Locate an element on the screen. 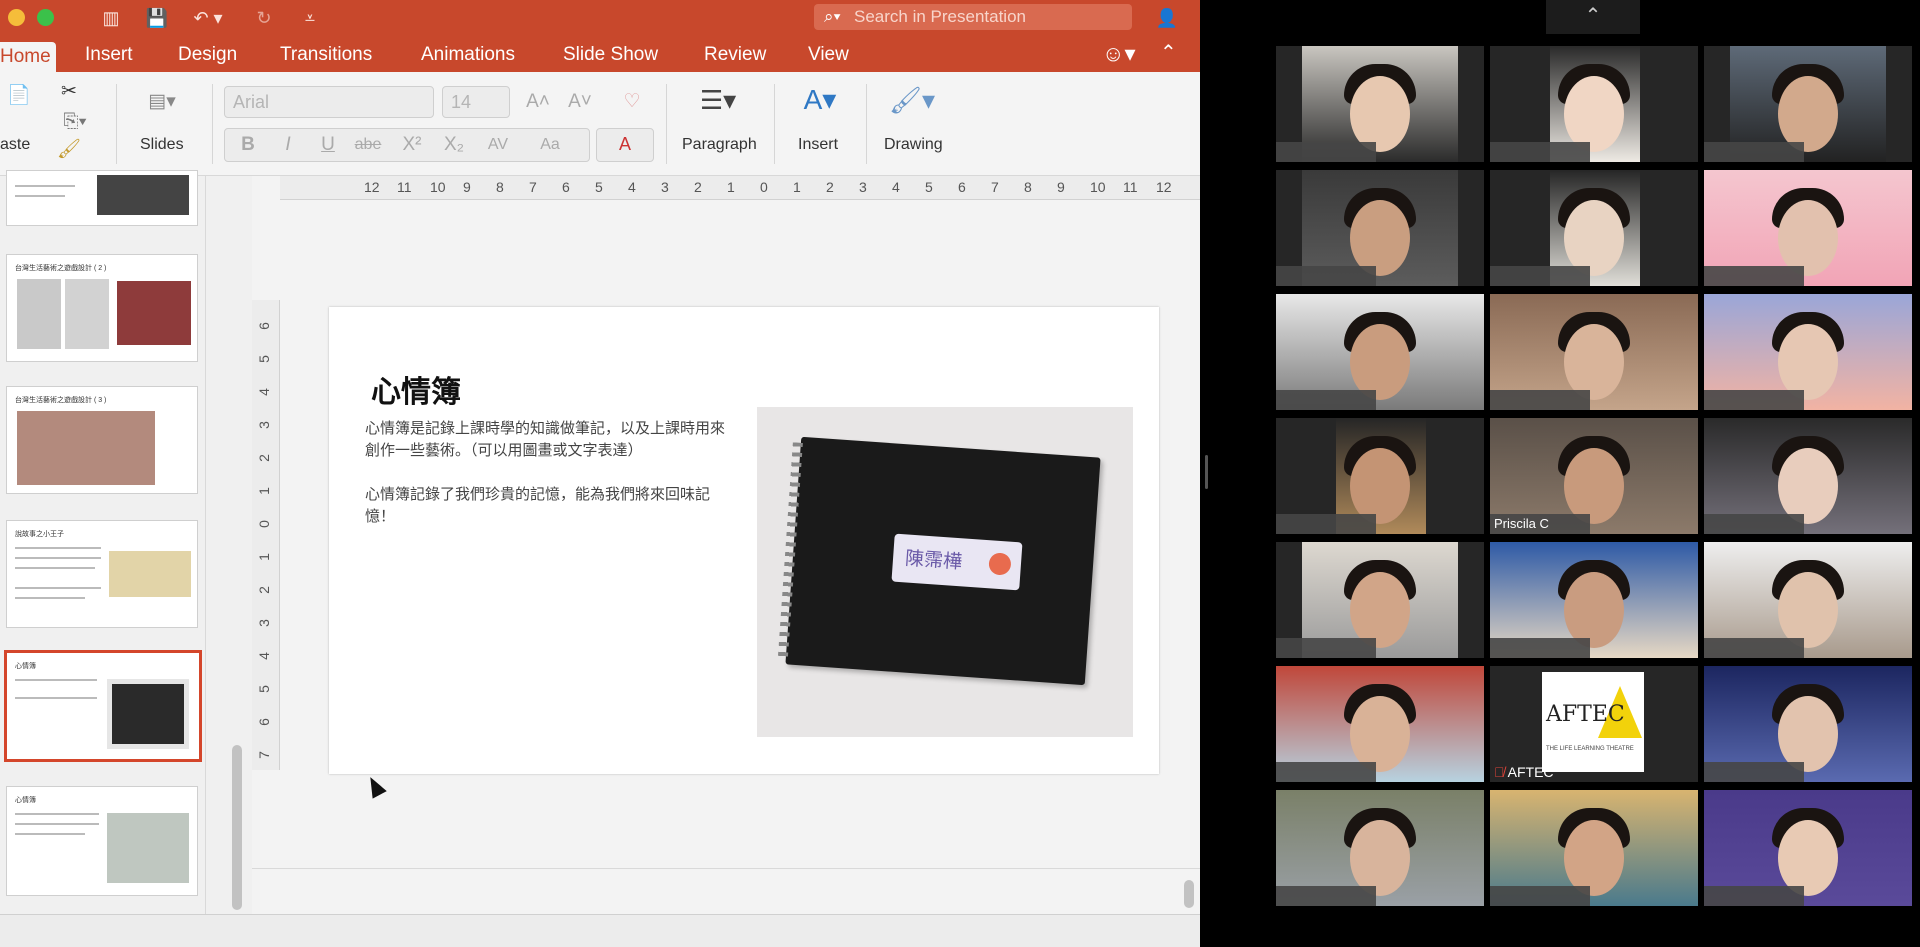  ruler-tick-label: 6 is located at coordinates (962, 187).